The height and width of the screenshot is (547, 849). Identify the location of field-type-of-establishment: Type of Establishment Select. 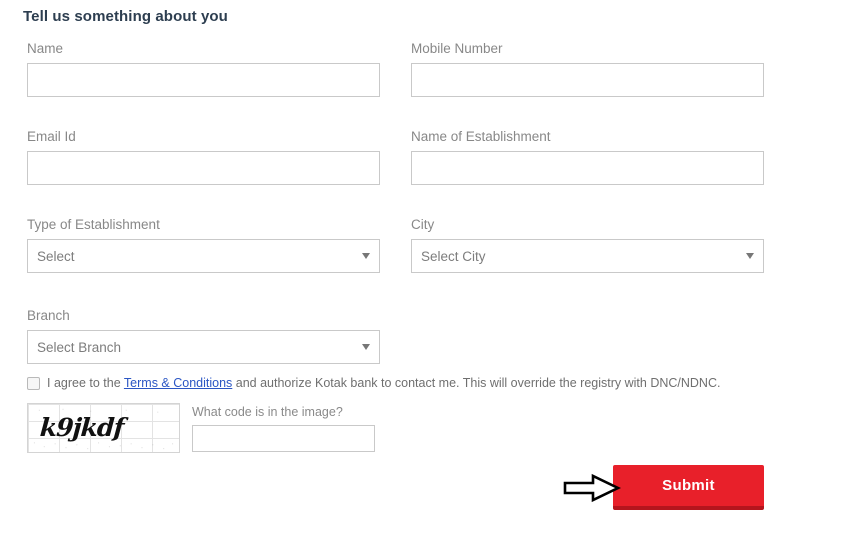
(203, 245).